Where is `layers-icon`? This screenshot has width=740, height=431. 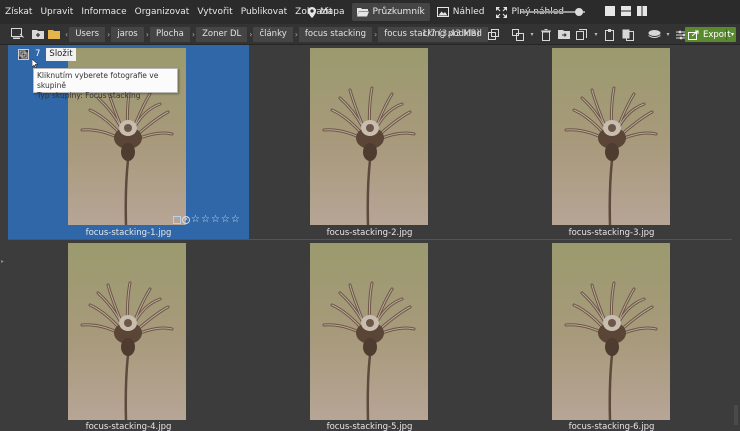 layers-icon is located at coordinates (654, 35).